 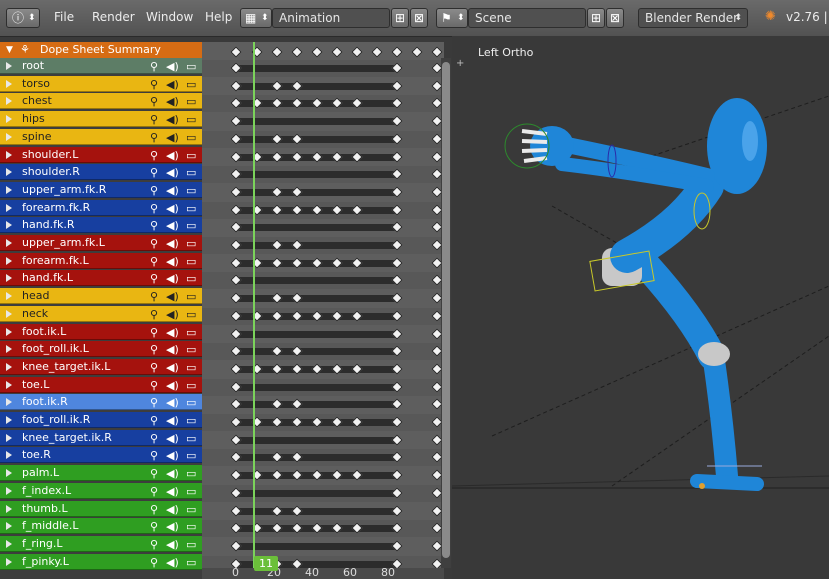 What do you see at coordinates (527, 18) in the screenshot?
I see `scene-name-field: Scene` at bounding box center [527, 18].